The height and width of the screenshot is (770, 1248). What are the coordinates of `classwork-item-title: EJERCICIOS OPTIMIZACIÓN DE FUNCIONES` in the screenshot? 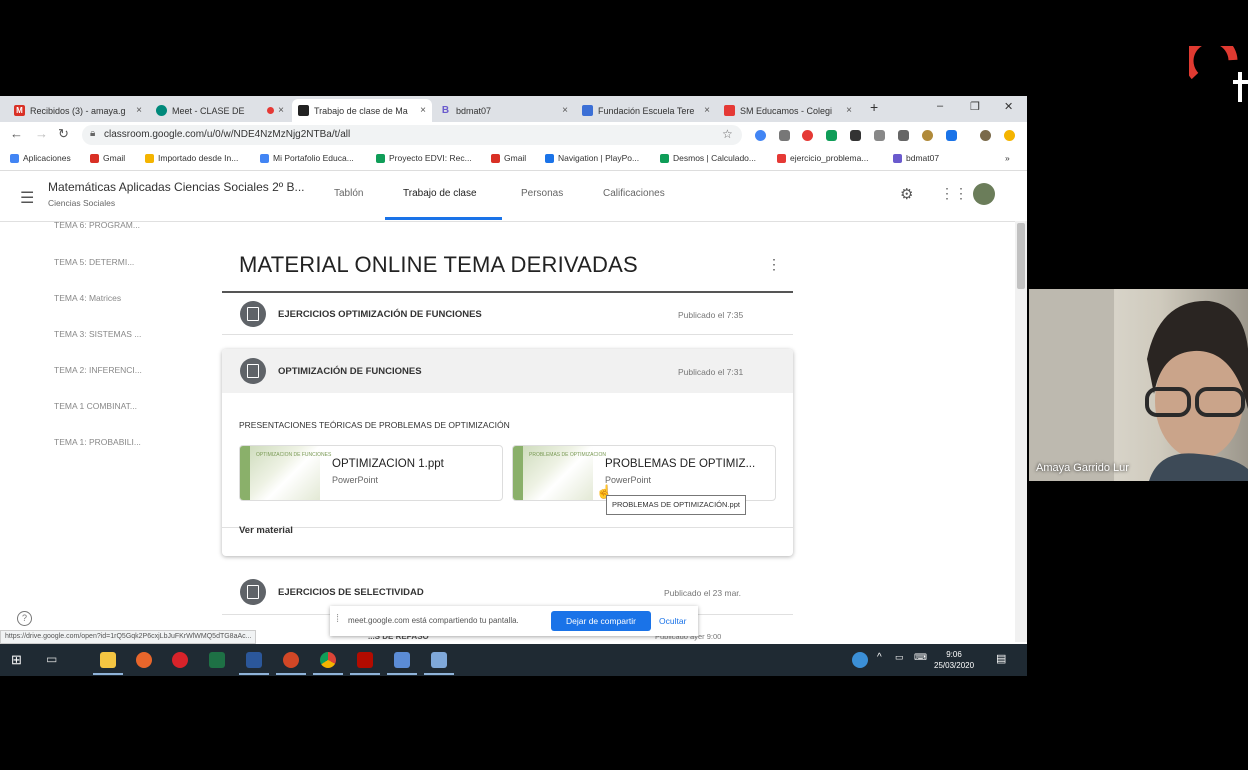 It's located at (380, 314).